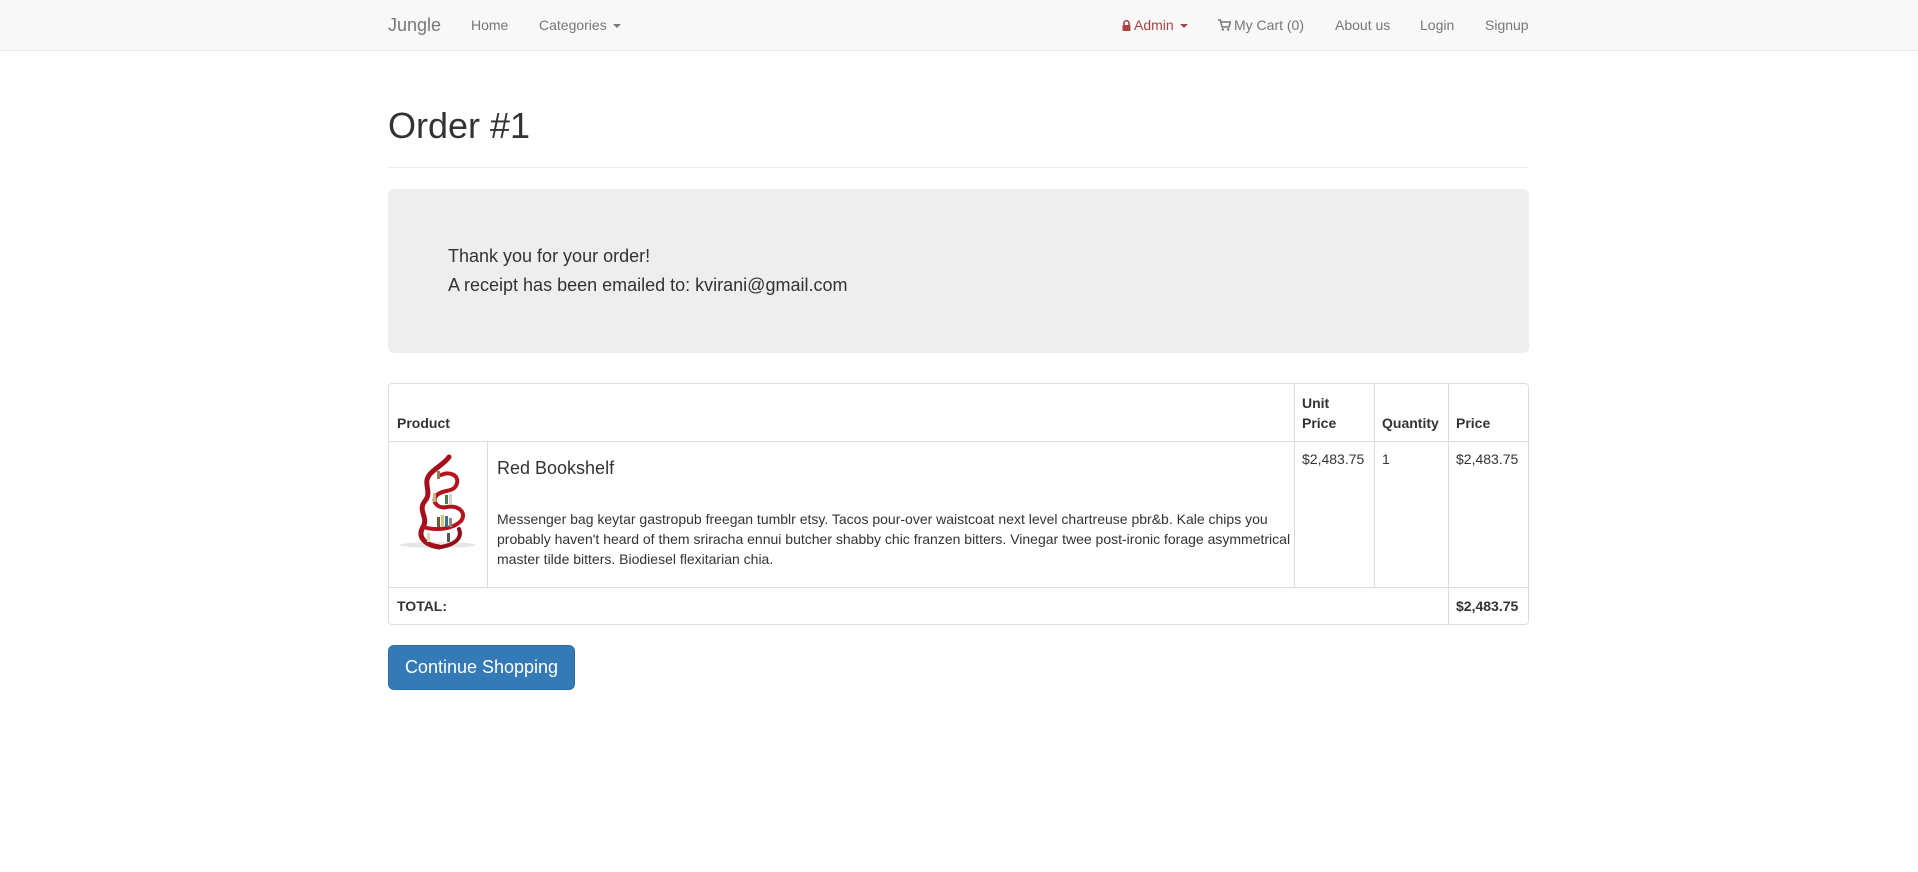 The height and width of the screenshot is (872, 1918). Describe the element at coordinates (1126, 25) in the screenshot. I see `lock-icon` at that location.